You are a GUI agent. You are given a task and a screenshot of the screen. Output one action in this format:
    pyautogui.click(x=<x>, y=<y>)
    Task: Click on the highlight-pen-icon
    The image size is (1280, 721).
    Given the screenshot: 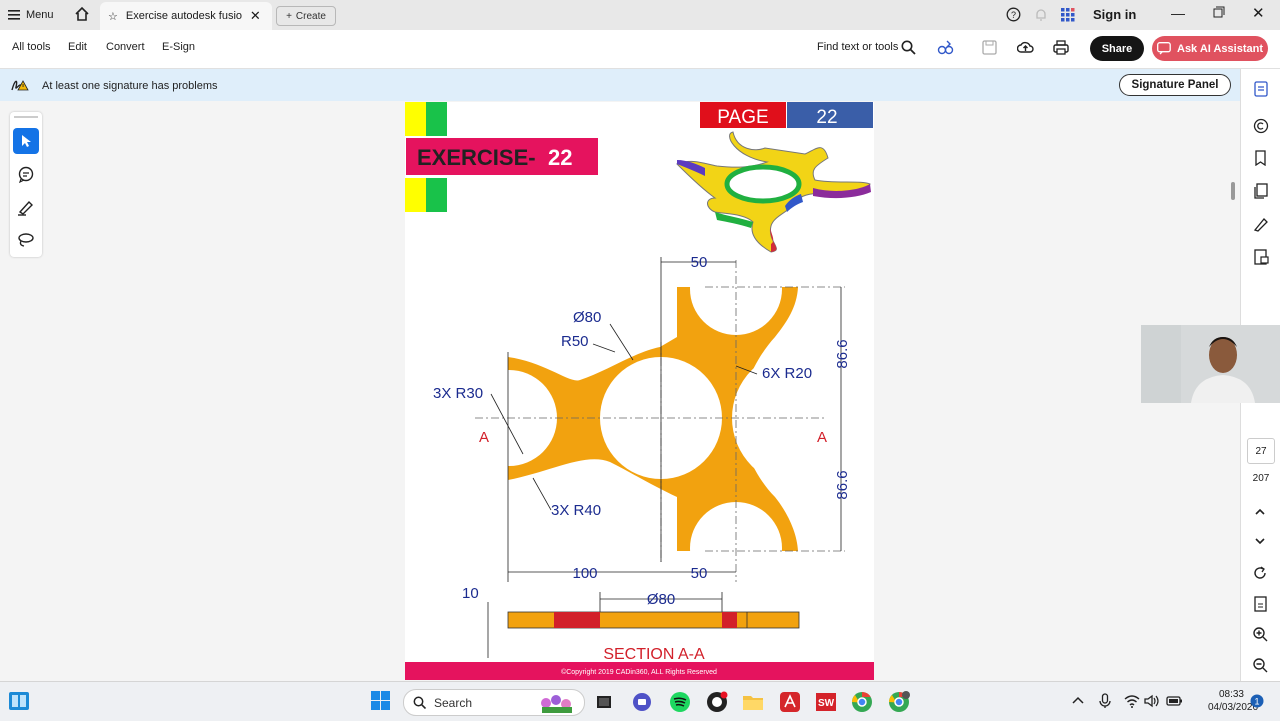 What is the action you would take?
    pyautogui.click(x=26, y=207)
    